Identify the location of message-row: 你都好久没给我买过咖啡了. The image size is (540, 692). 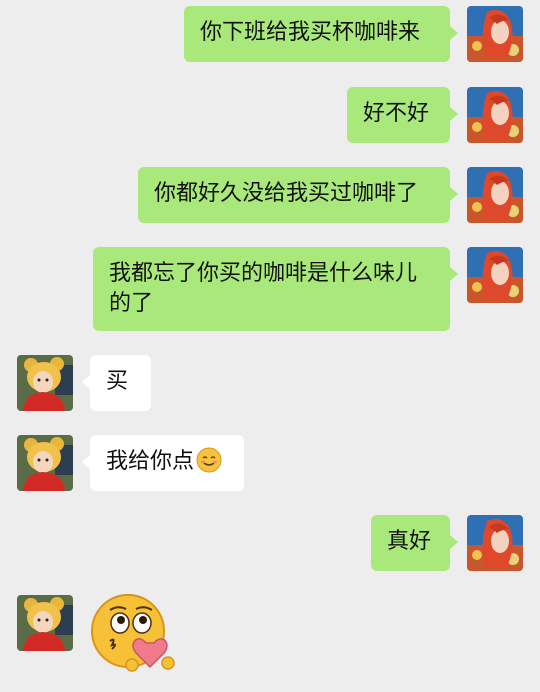
(270, 195).